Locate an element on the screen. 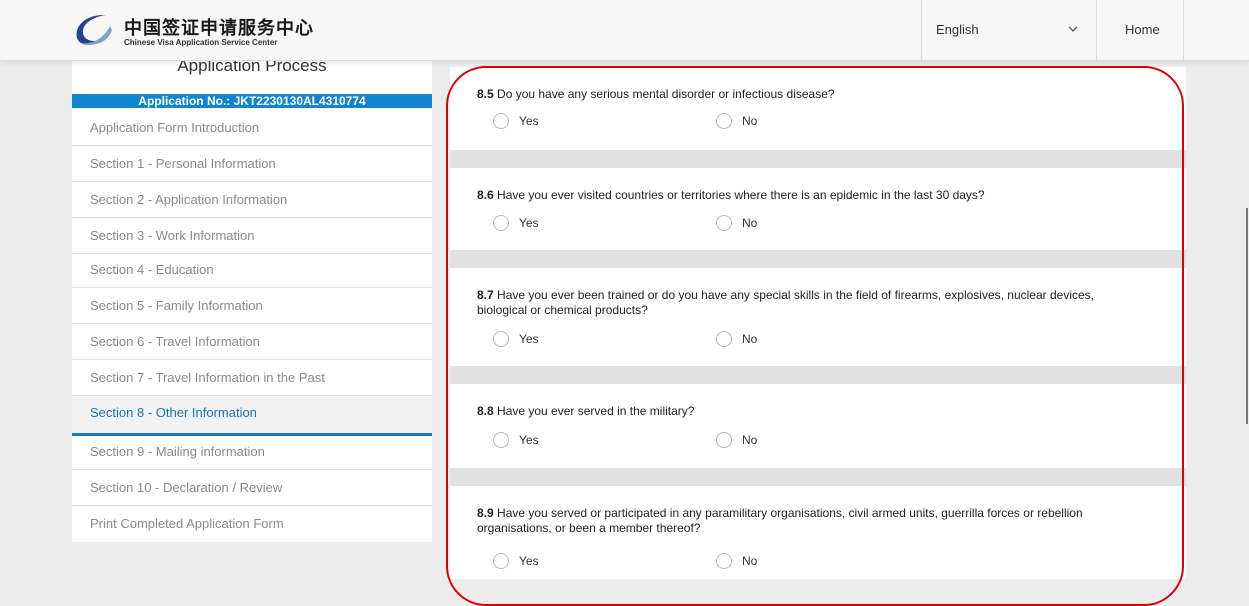 This screenshot has height=606, width=1249. sidebar-item-section-3: Section 3 - Work Information is located at coordinates (252, 236).